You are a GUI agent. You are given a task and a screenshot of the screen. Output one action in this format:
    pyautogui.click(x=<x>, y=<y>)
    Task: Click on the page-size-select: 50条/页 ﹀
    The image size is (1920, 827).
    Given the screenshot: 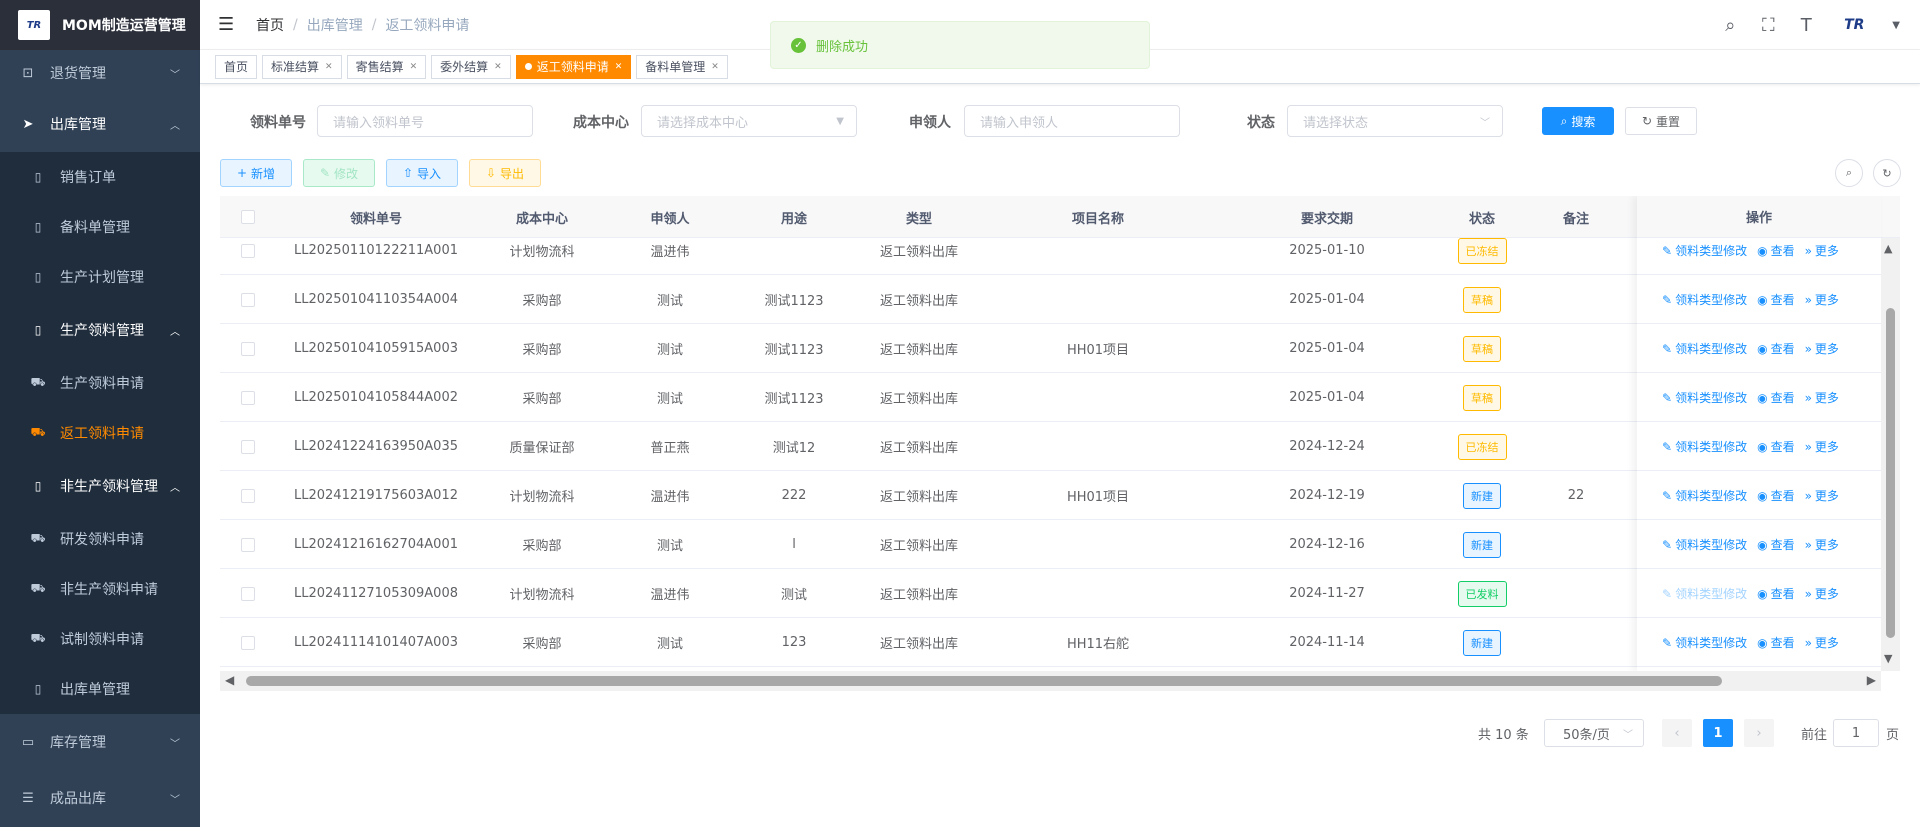 What is the action you would take?
    pyautogui.click(x=1594, y=733)
    